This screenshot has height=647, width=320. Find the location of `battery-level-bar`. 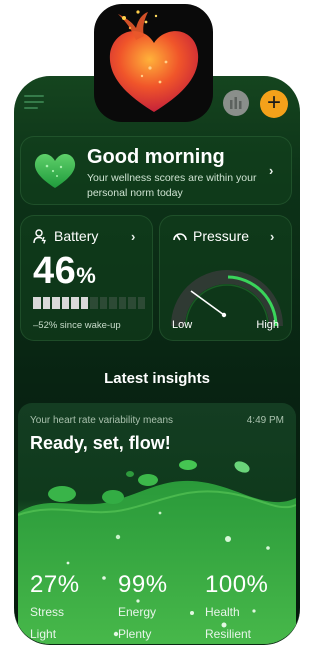

battery-level-bar is located at coordinates (89, 303).